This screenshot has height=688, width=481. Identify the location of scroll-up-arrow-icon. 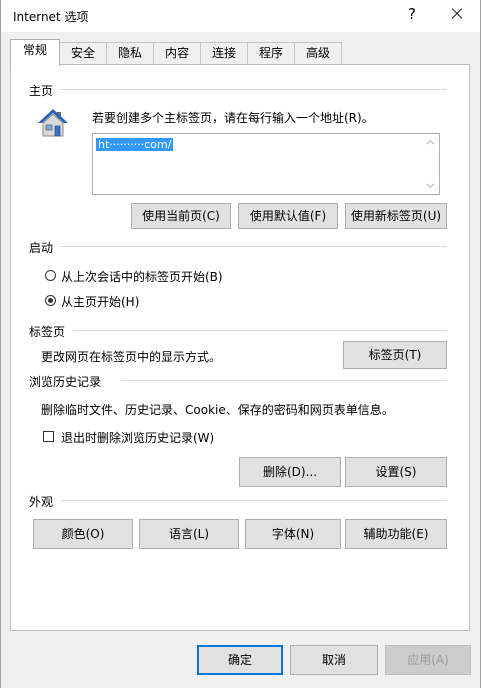
(430, 142).